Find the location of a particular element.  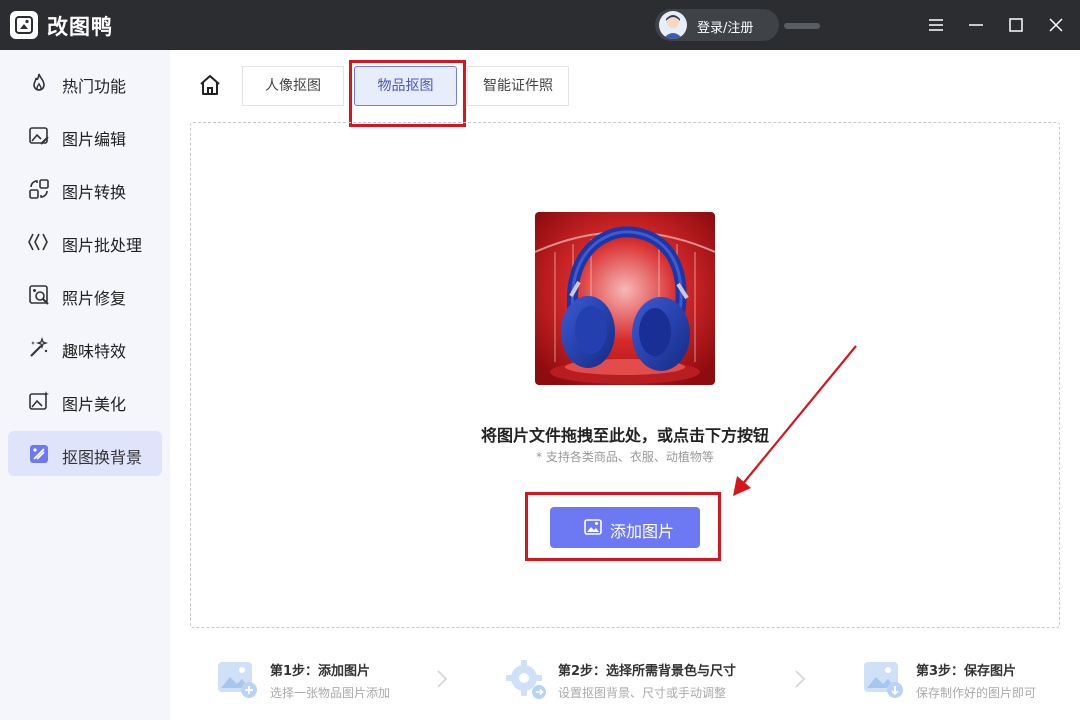

sidebar-item-batch: 图片批处理 is located at coordinates (85, 241).